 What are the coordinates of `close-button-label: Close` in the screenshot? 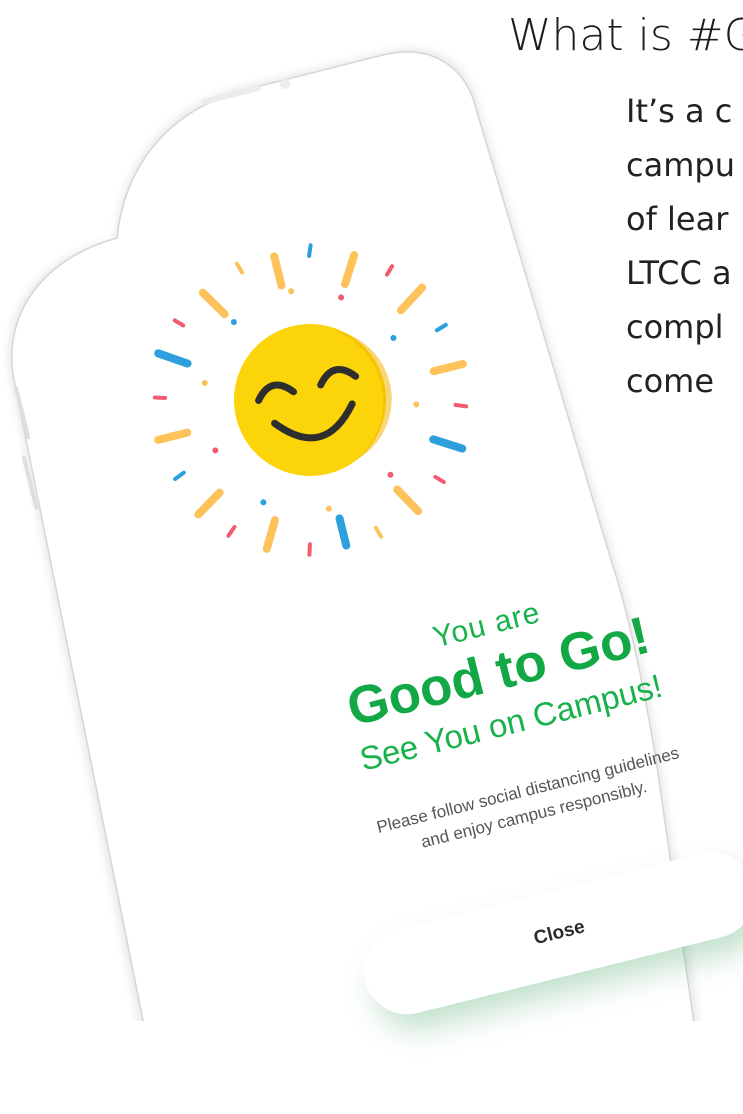 It's located at (559, 933).